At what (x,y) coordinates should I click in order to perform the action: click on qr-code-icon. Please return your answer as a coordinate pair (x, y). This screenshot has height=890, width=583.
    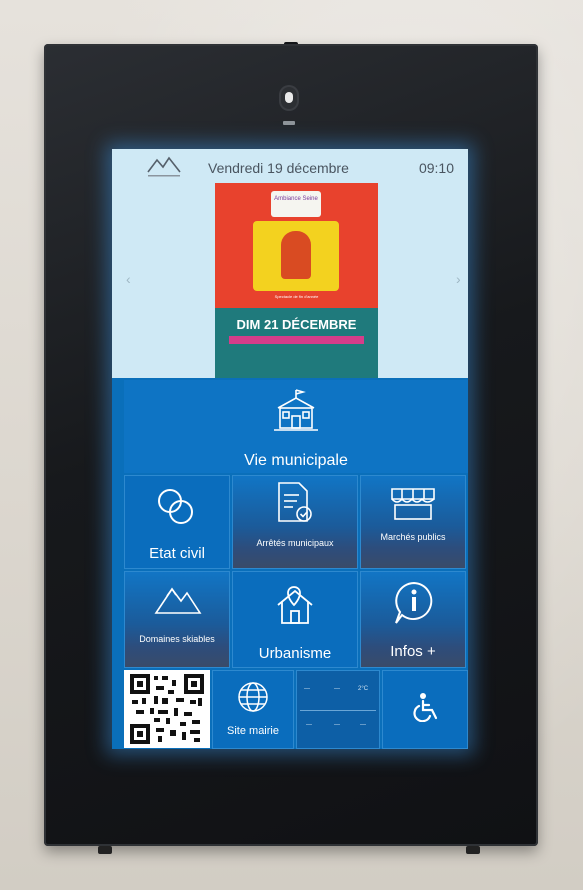
    Looking at the image, I should click on (167, 709).